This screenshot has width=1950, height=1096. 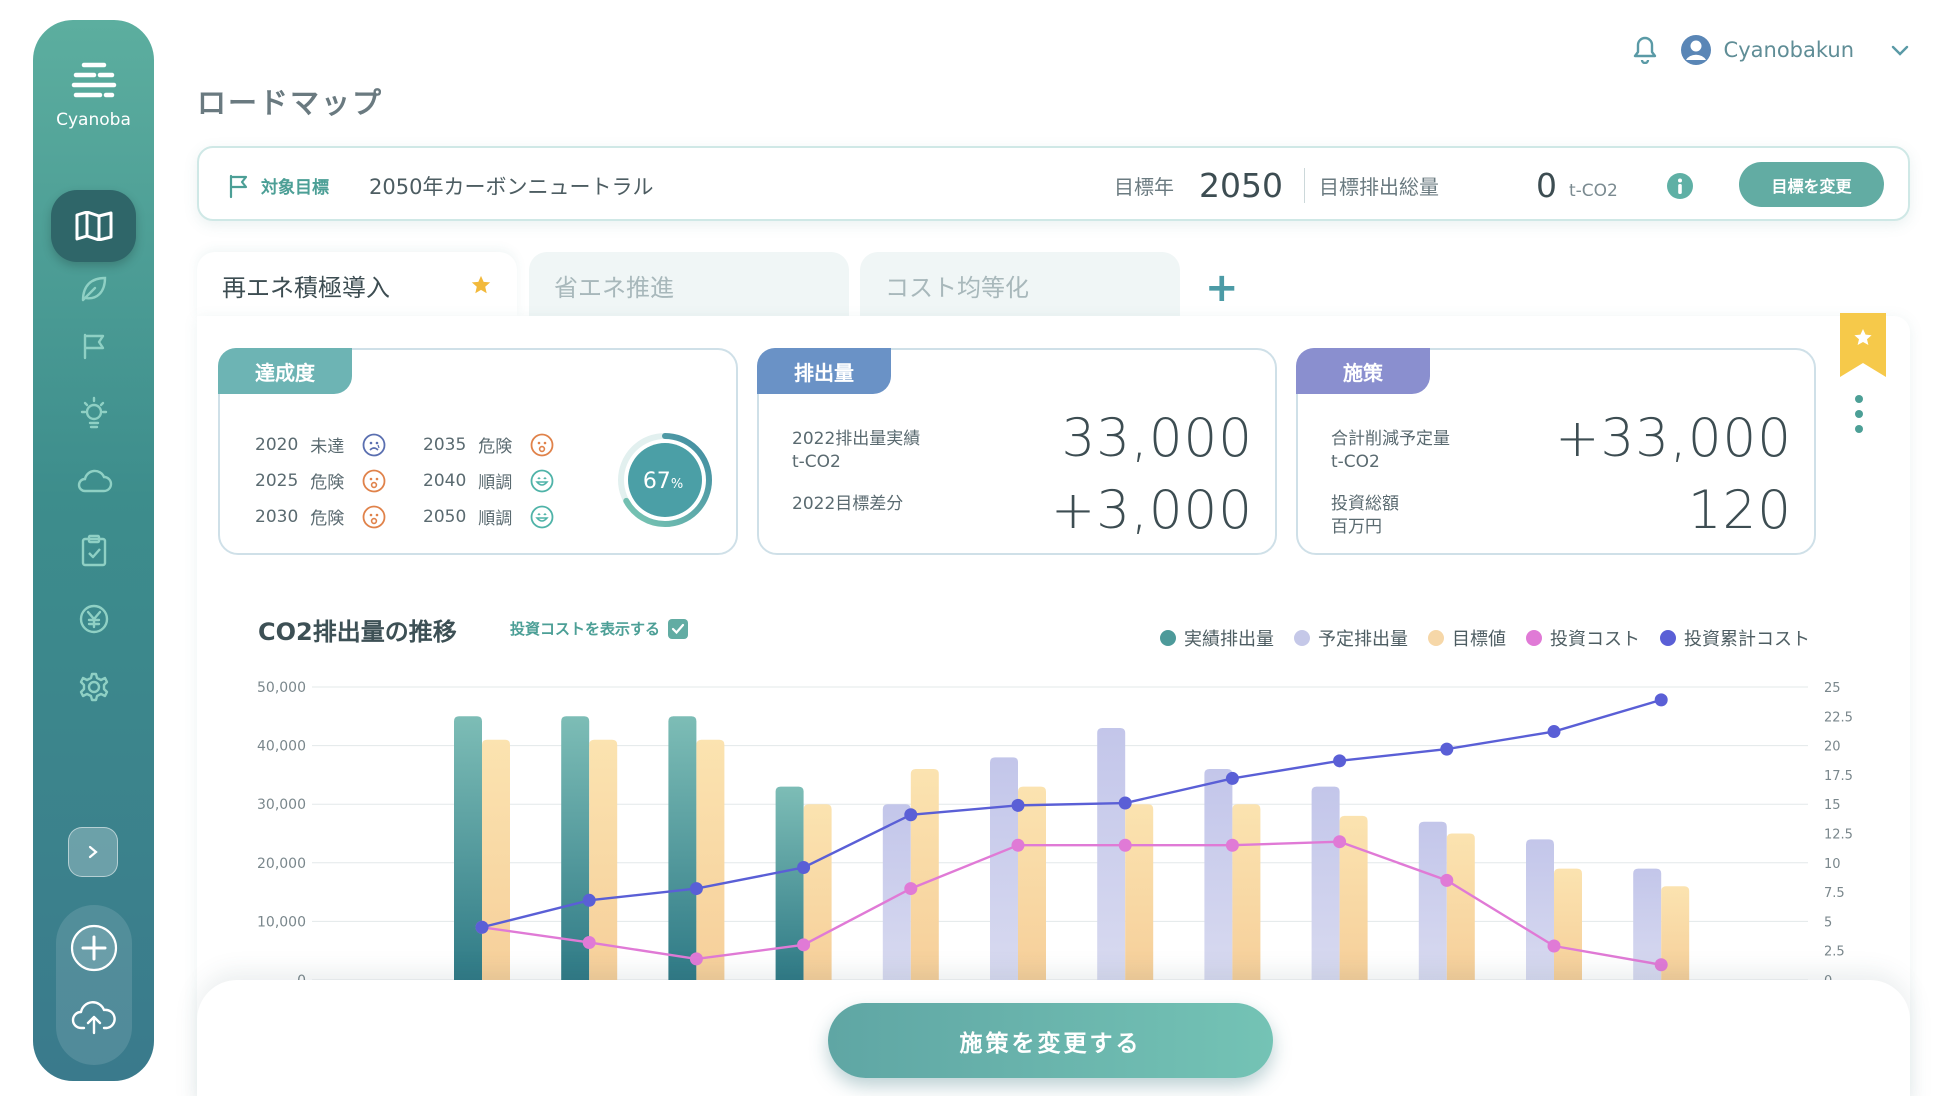 I want to click on y-right-tick-label: 20, so click(x=1832, y=747).